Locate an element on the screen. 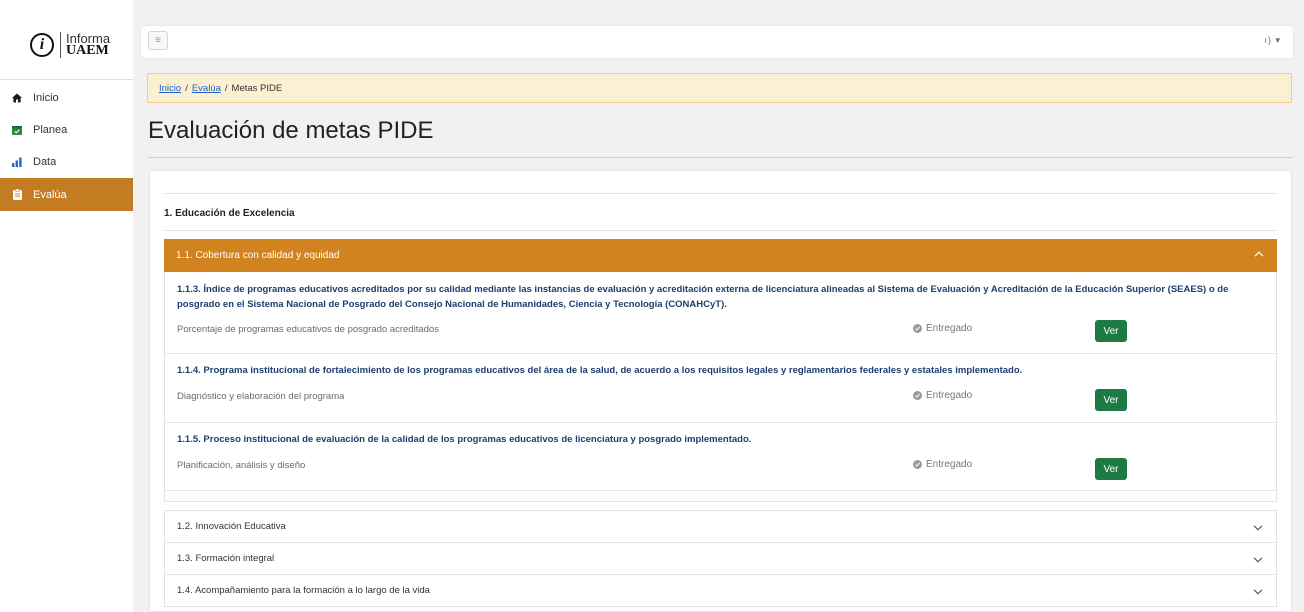  home-icon is located at coordinates (17, 98).